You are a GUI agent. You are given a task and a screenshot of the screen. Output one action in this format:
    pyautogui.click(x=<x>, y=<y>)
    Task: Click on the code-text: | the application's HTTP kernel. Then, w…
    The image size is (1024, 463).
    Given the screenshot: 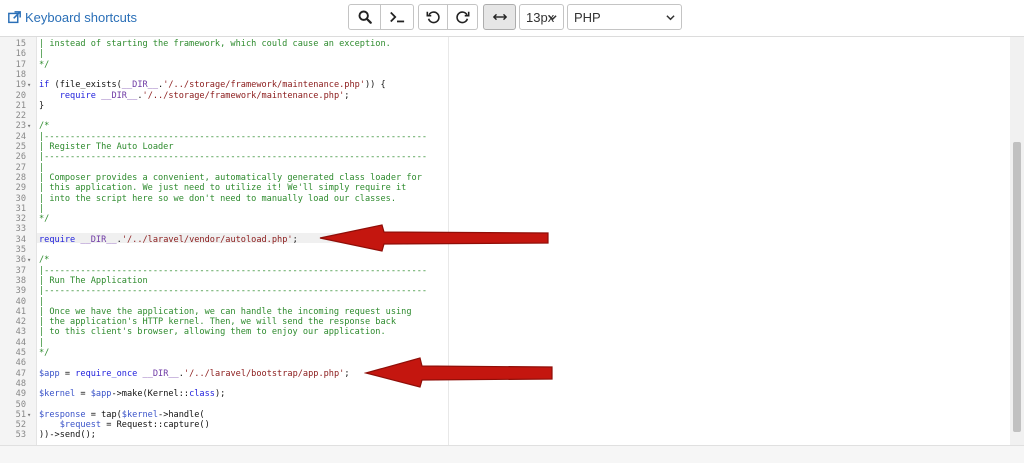 What is the action you would take?
    pyautogui.click(x=217, y=322)
    